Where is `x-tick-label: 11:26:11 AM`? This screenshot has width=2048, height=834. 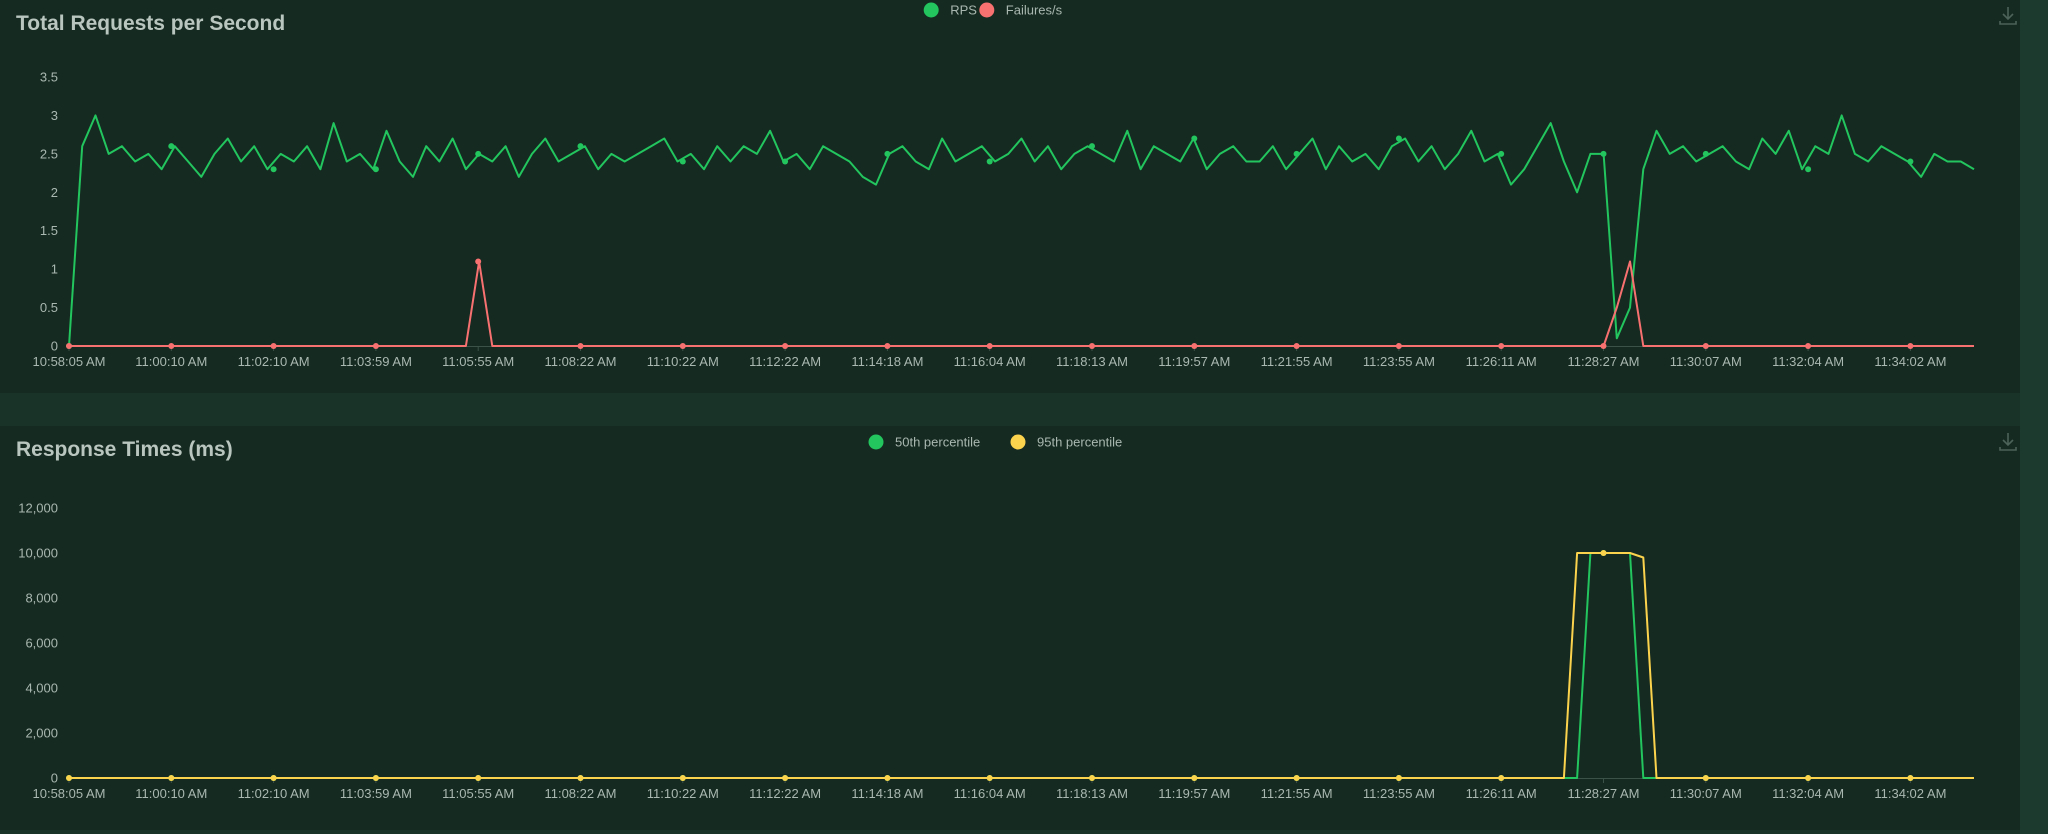
x-tick-label: 11:26:11 AM is located at coordinates (1501, 793).